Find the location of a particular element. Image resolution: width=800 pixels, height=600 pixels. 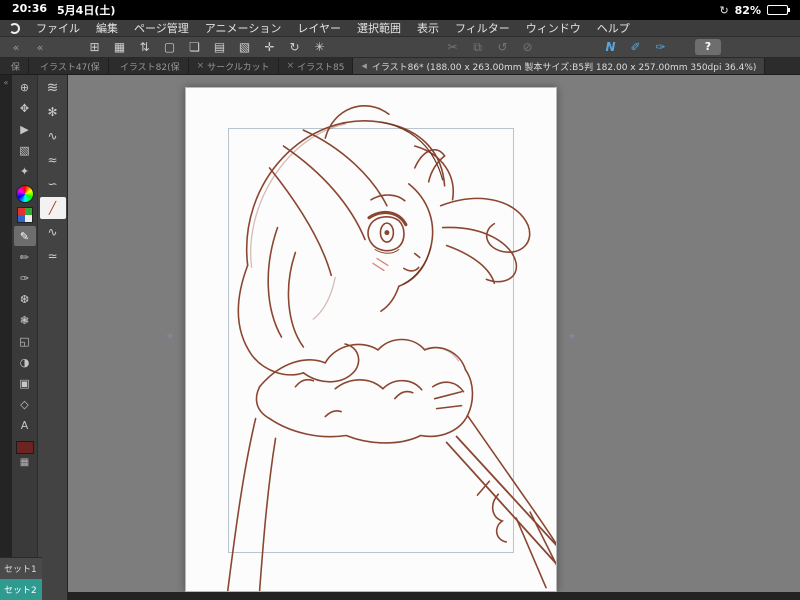

subtool-red-stroke: ╱ is located at coordinates (52, 208).